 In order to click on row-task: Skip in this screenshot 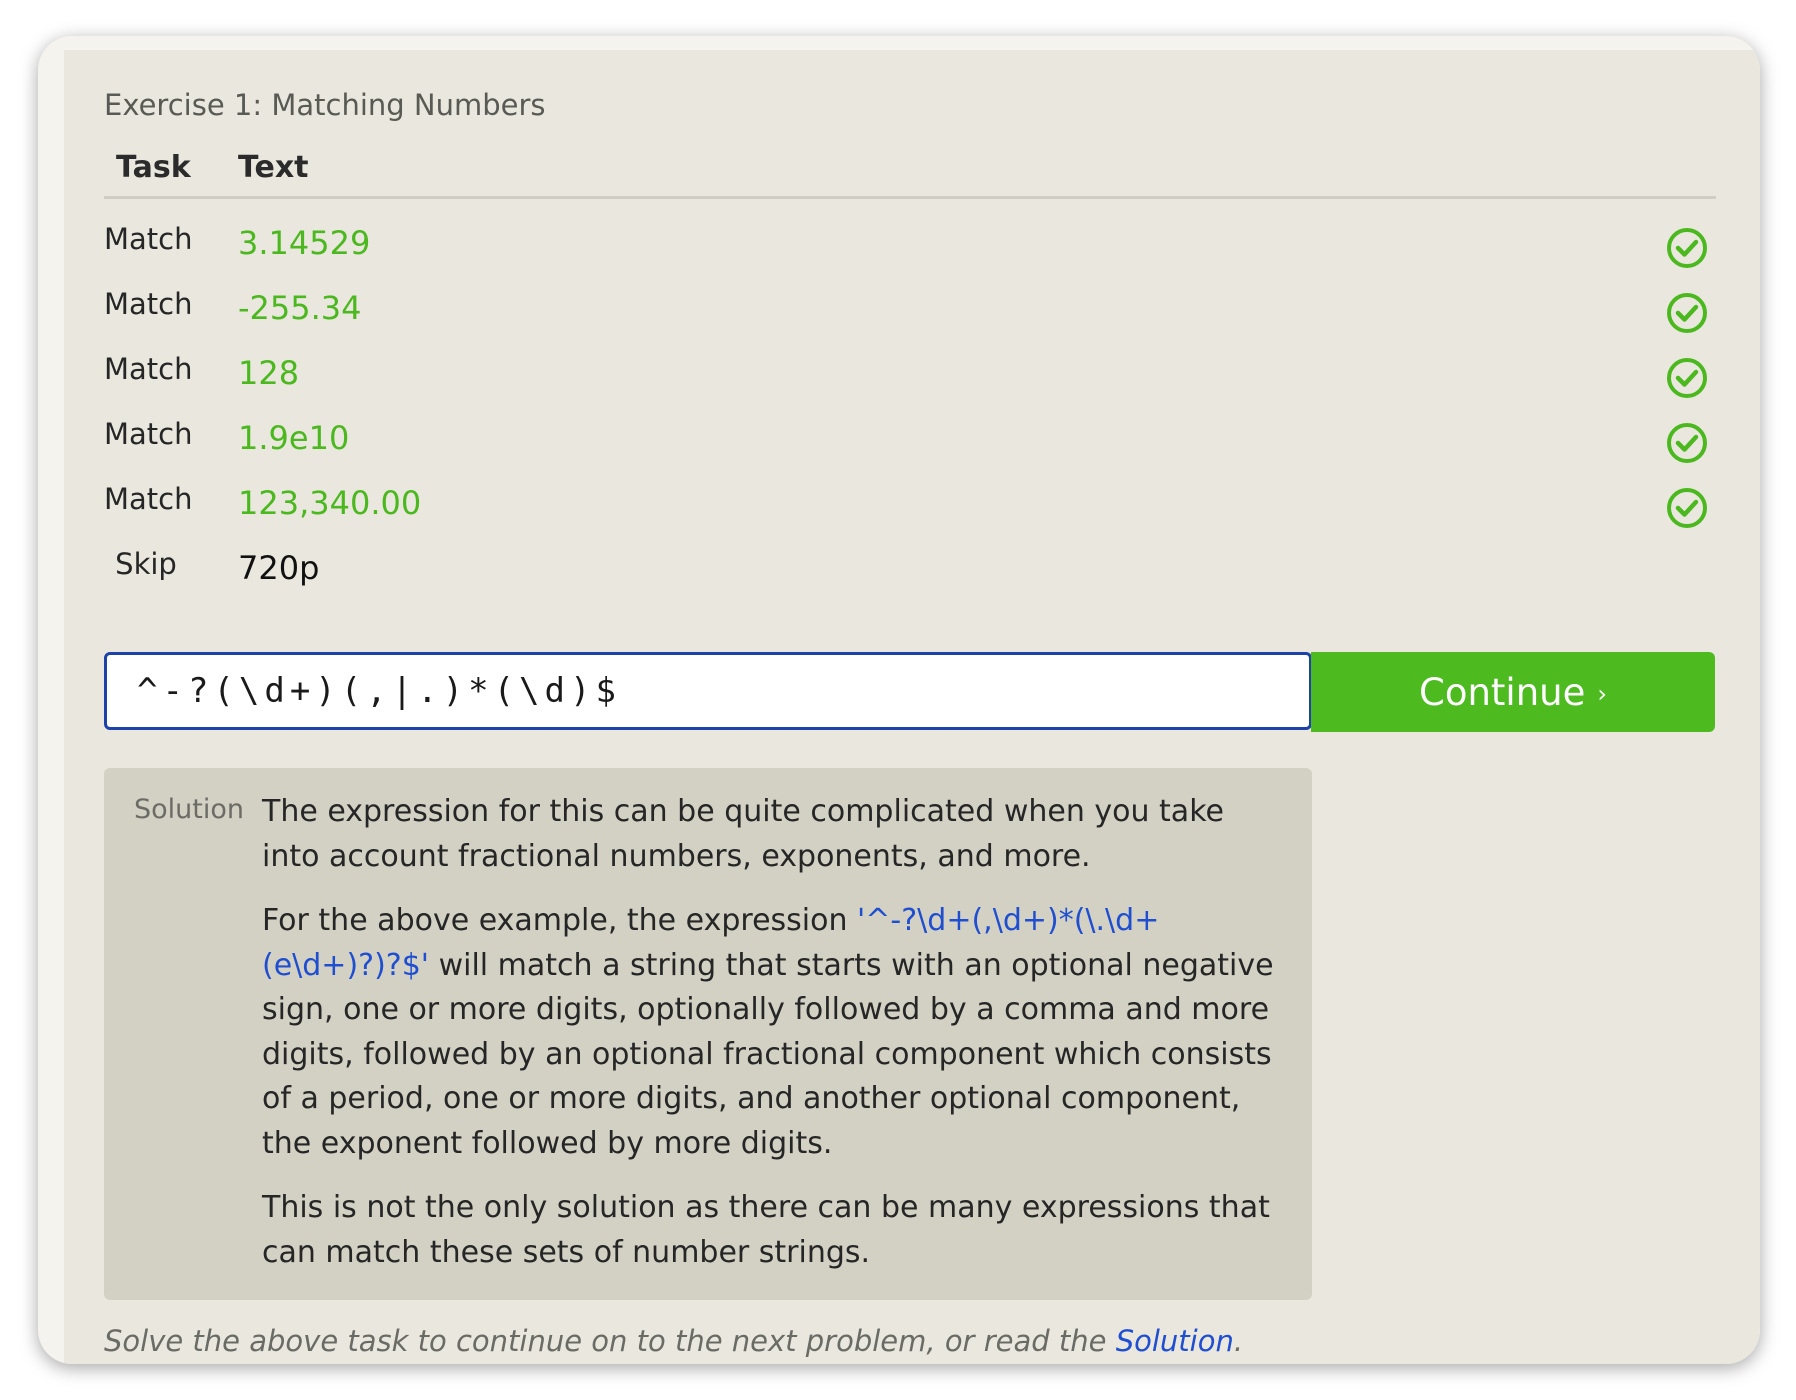, I will do `click(146, 564)`.